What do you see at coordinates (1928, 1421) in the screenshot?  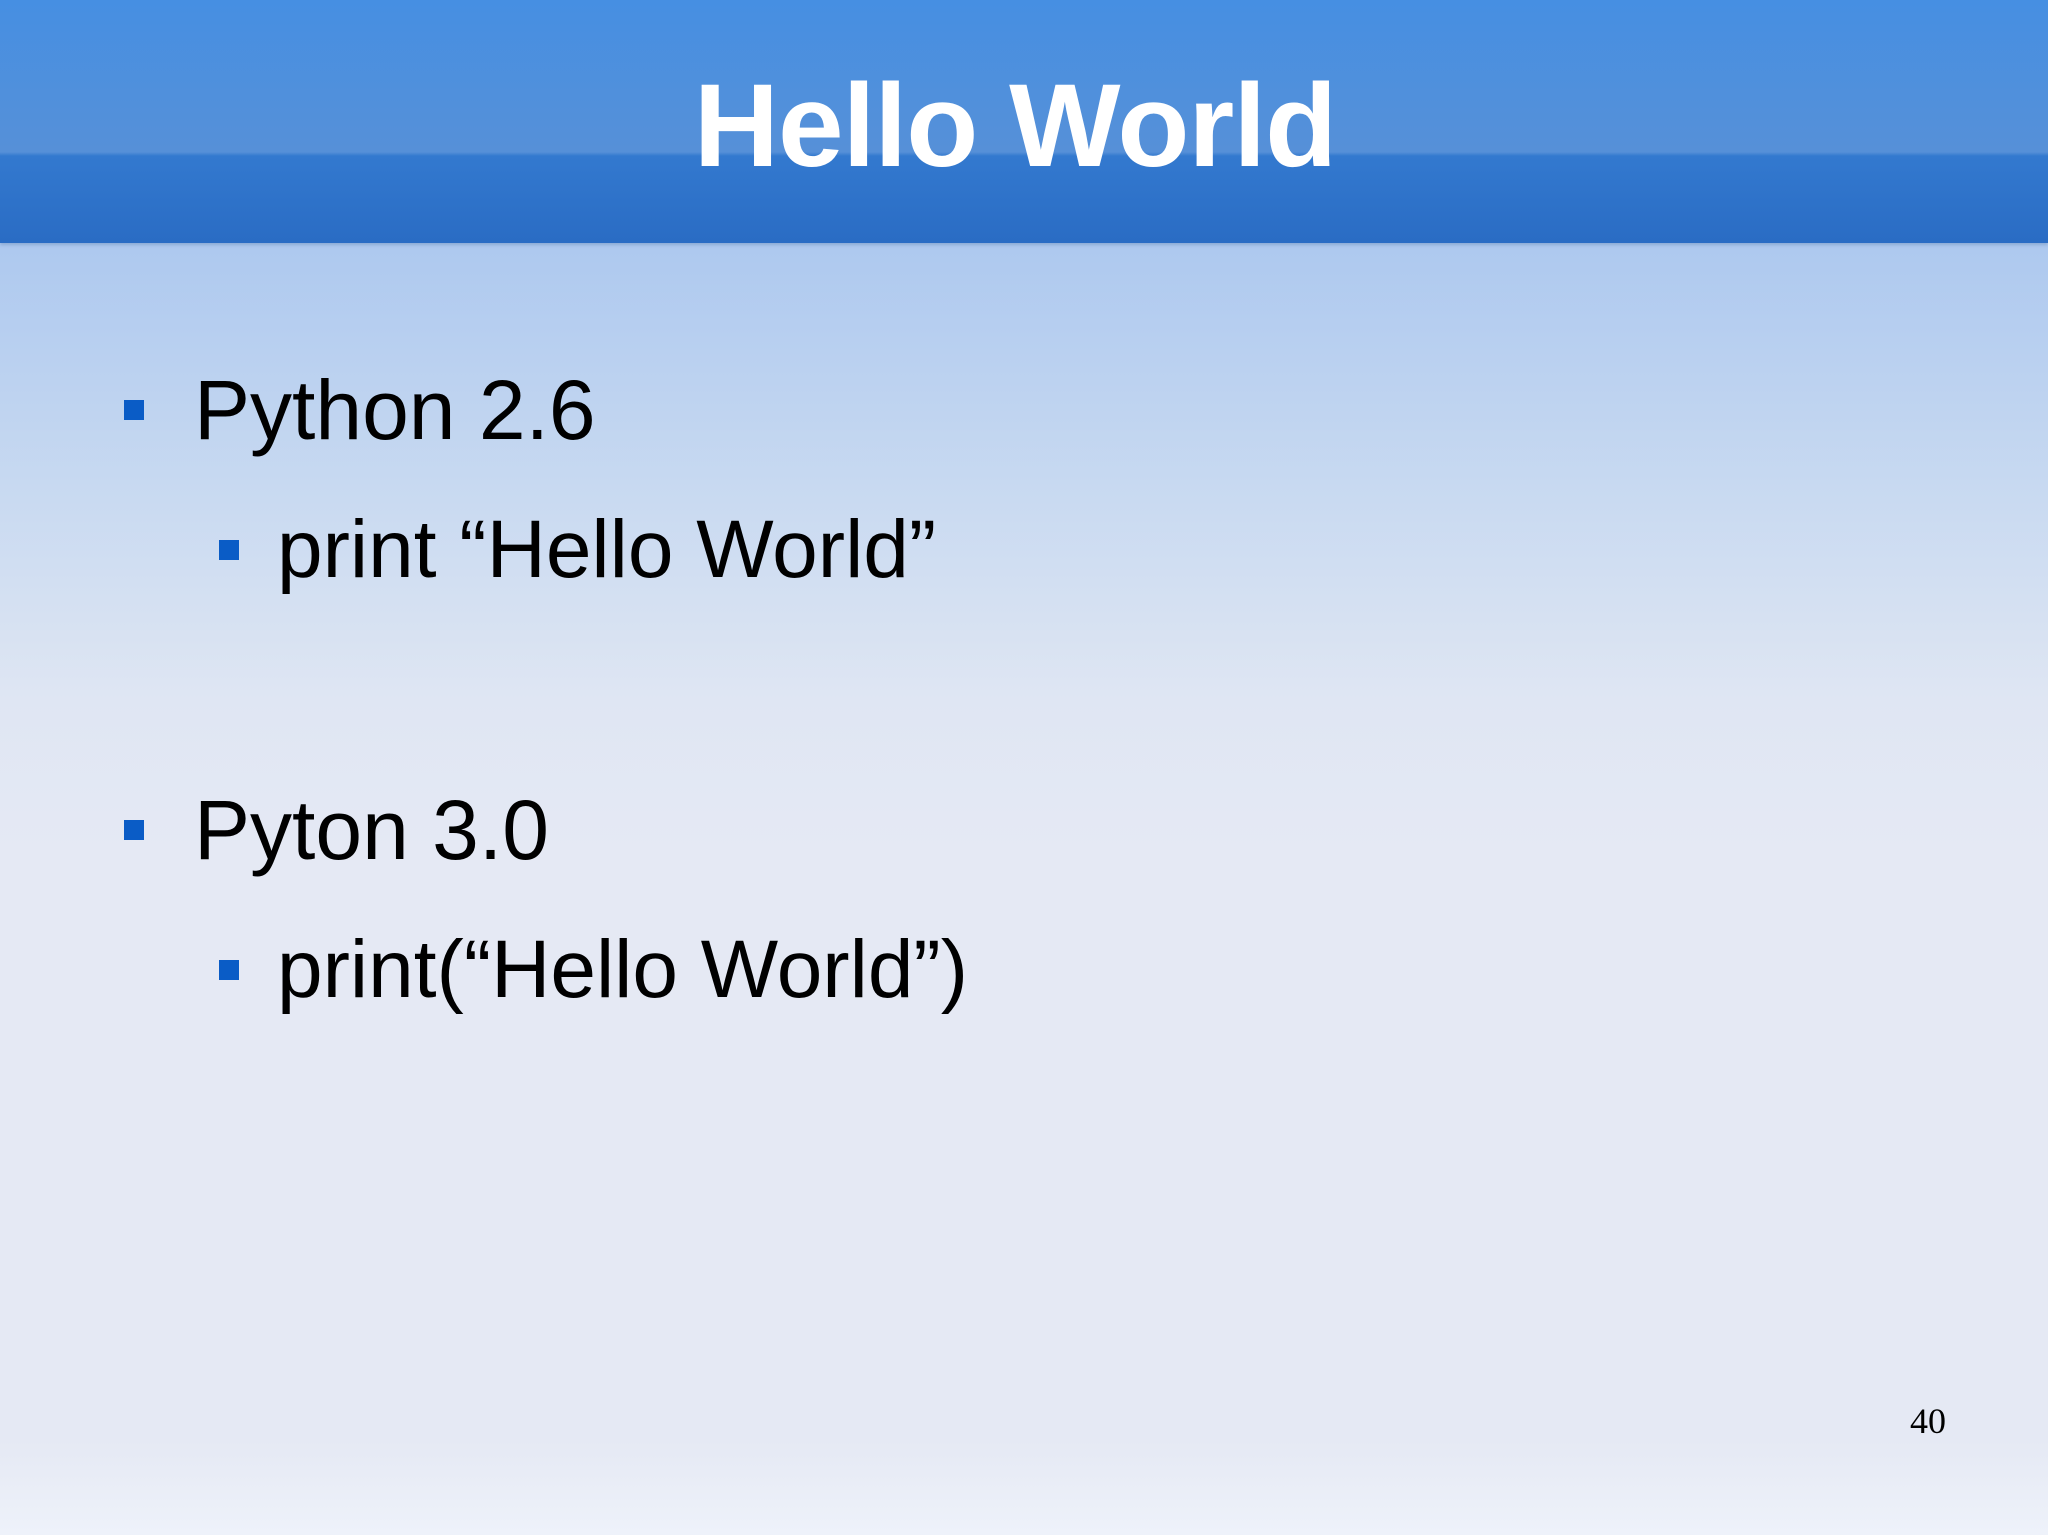 I see `page-number: 40` at bounding box center [1928, 1421].